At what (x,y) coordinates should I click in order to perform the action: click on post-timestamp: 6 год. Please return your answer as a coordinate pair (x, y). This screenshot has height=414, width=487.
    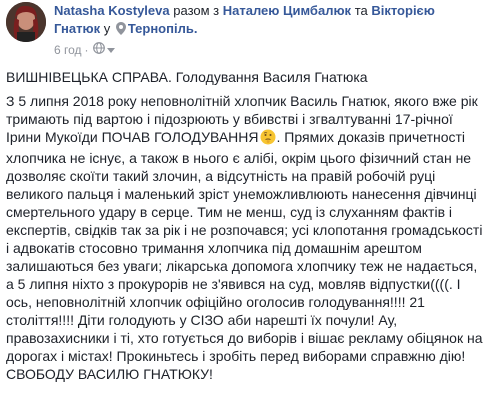
    Looking at the image, I should click on (68, 50).